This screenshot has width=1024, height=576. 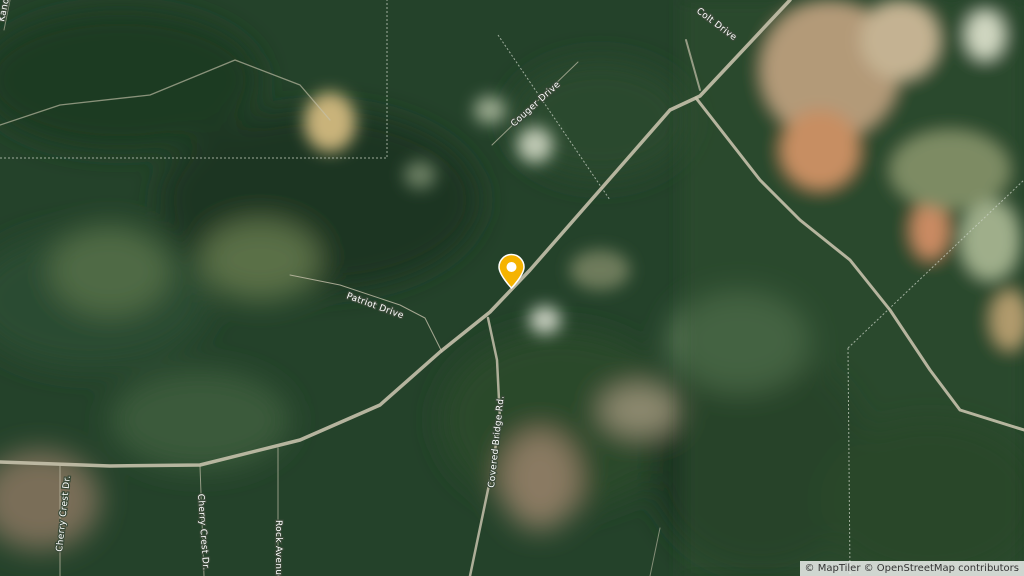 I want to click on street-label-rock-avenue: Rock Avenue, so click(x=278, y=548).